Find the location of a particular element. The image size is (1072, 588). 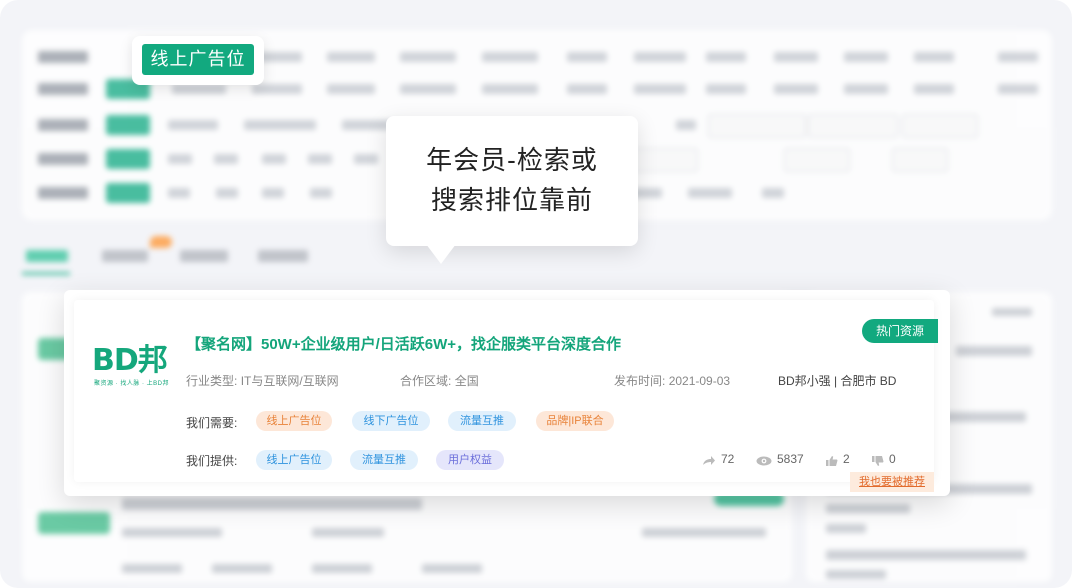

like-stat: 2 is located at coordinates (838, 459).